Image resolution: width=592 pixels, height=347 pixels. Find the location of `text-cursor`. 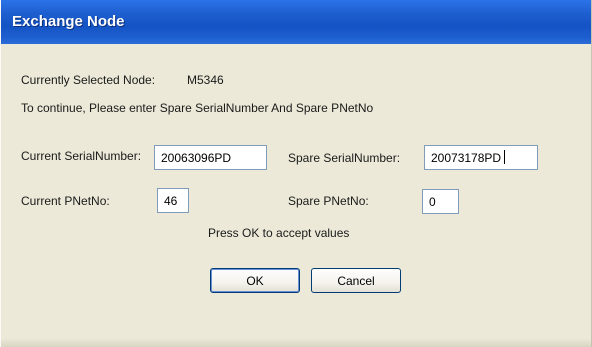

text-cursor is located at coordinates (504, 157).